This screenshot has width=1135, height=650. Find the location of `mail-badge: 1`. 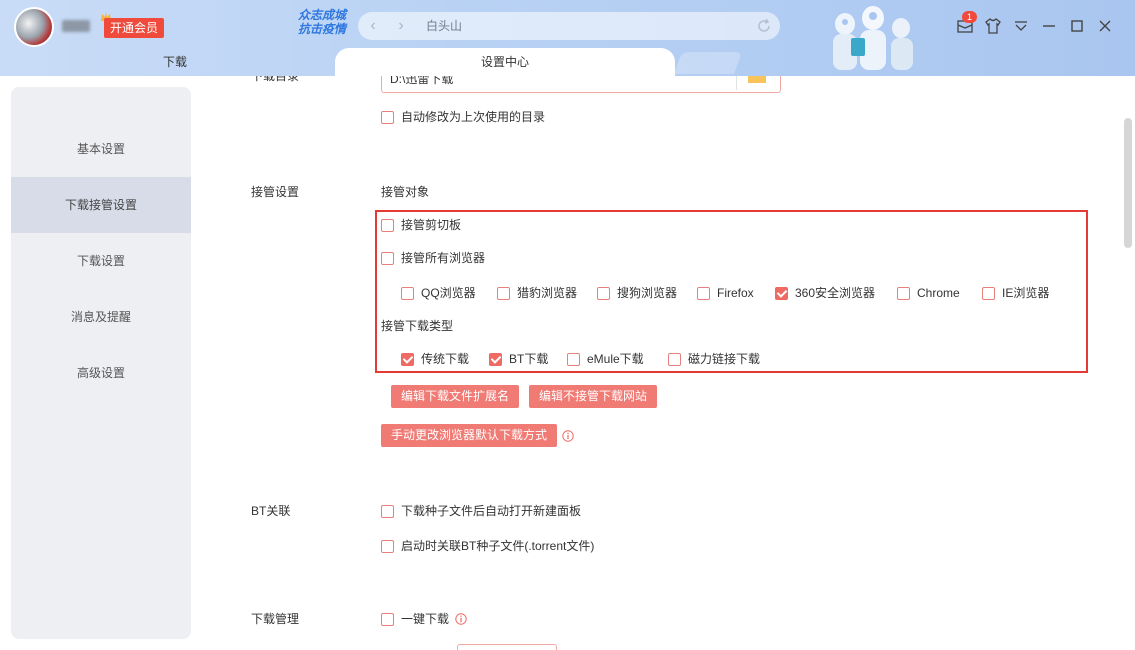

mail-badge: 1 is located at coordinates (969, 17).